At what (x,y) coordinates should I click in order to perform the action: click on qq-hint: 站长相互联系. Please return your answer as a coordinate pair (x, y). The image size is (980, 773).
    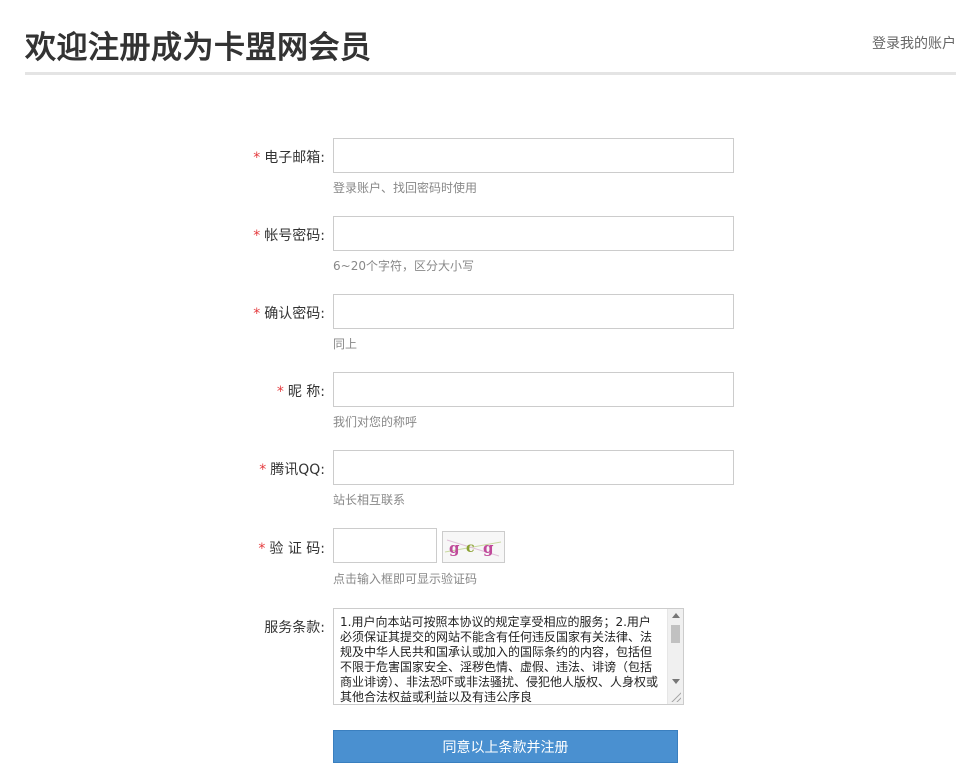
    Looking at the image, I should click on (369, 500).